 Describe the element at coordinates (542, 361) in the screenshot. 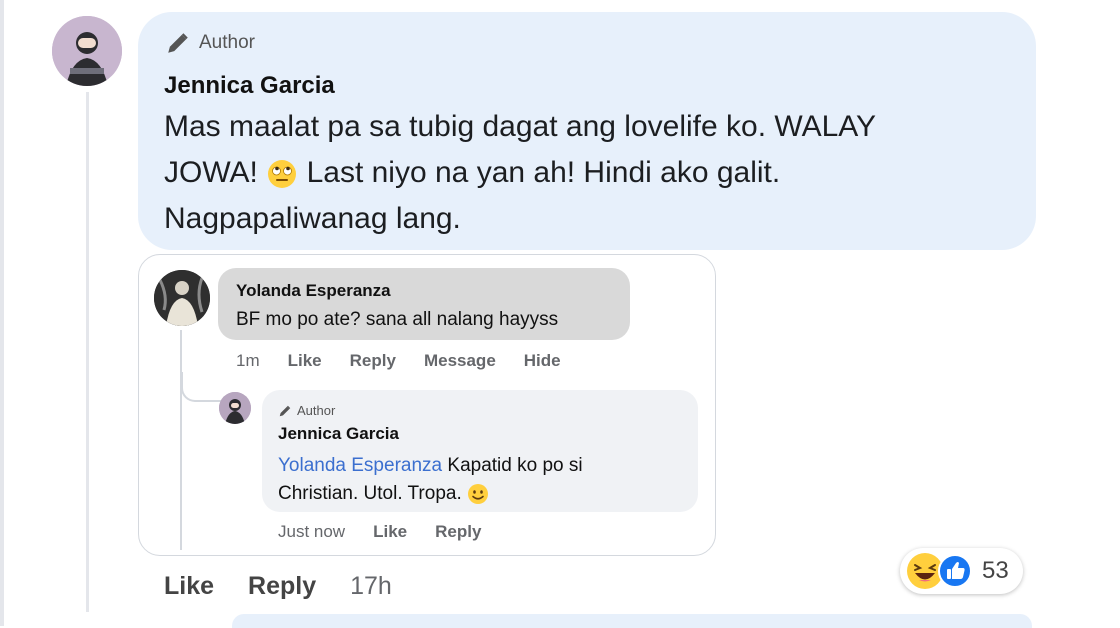

I see `hide-button: Hide` at that location.